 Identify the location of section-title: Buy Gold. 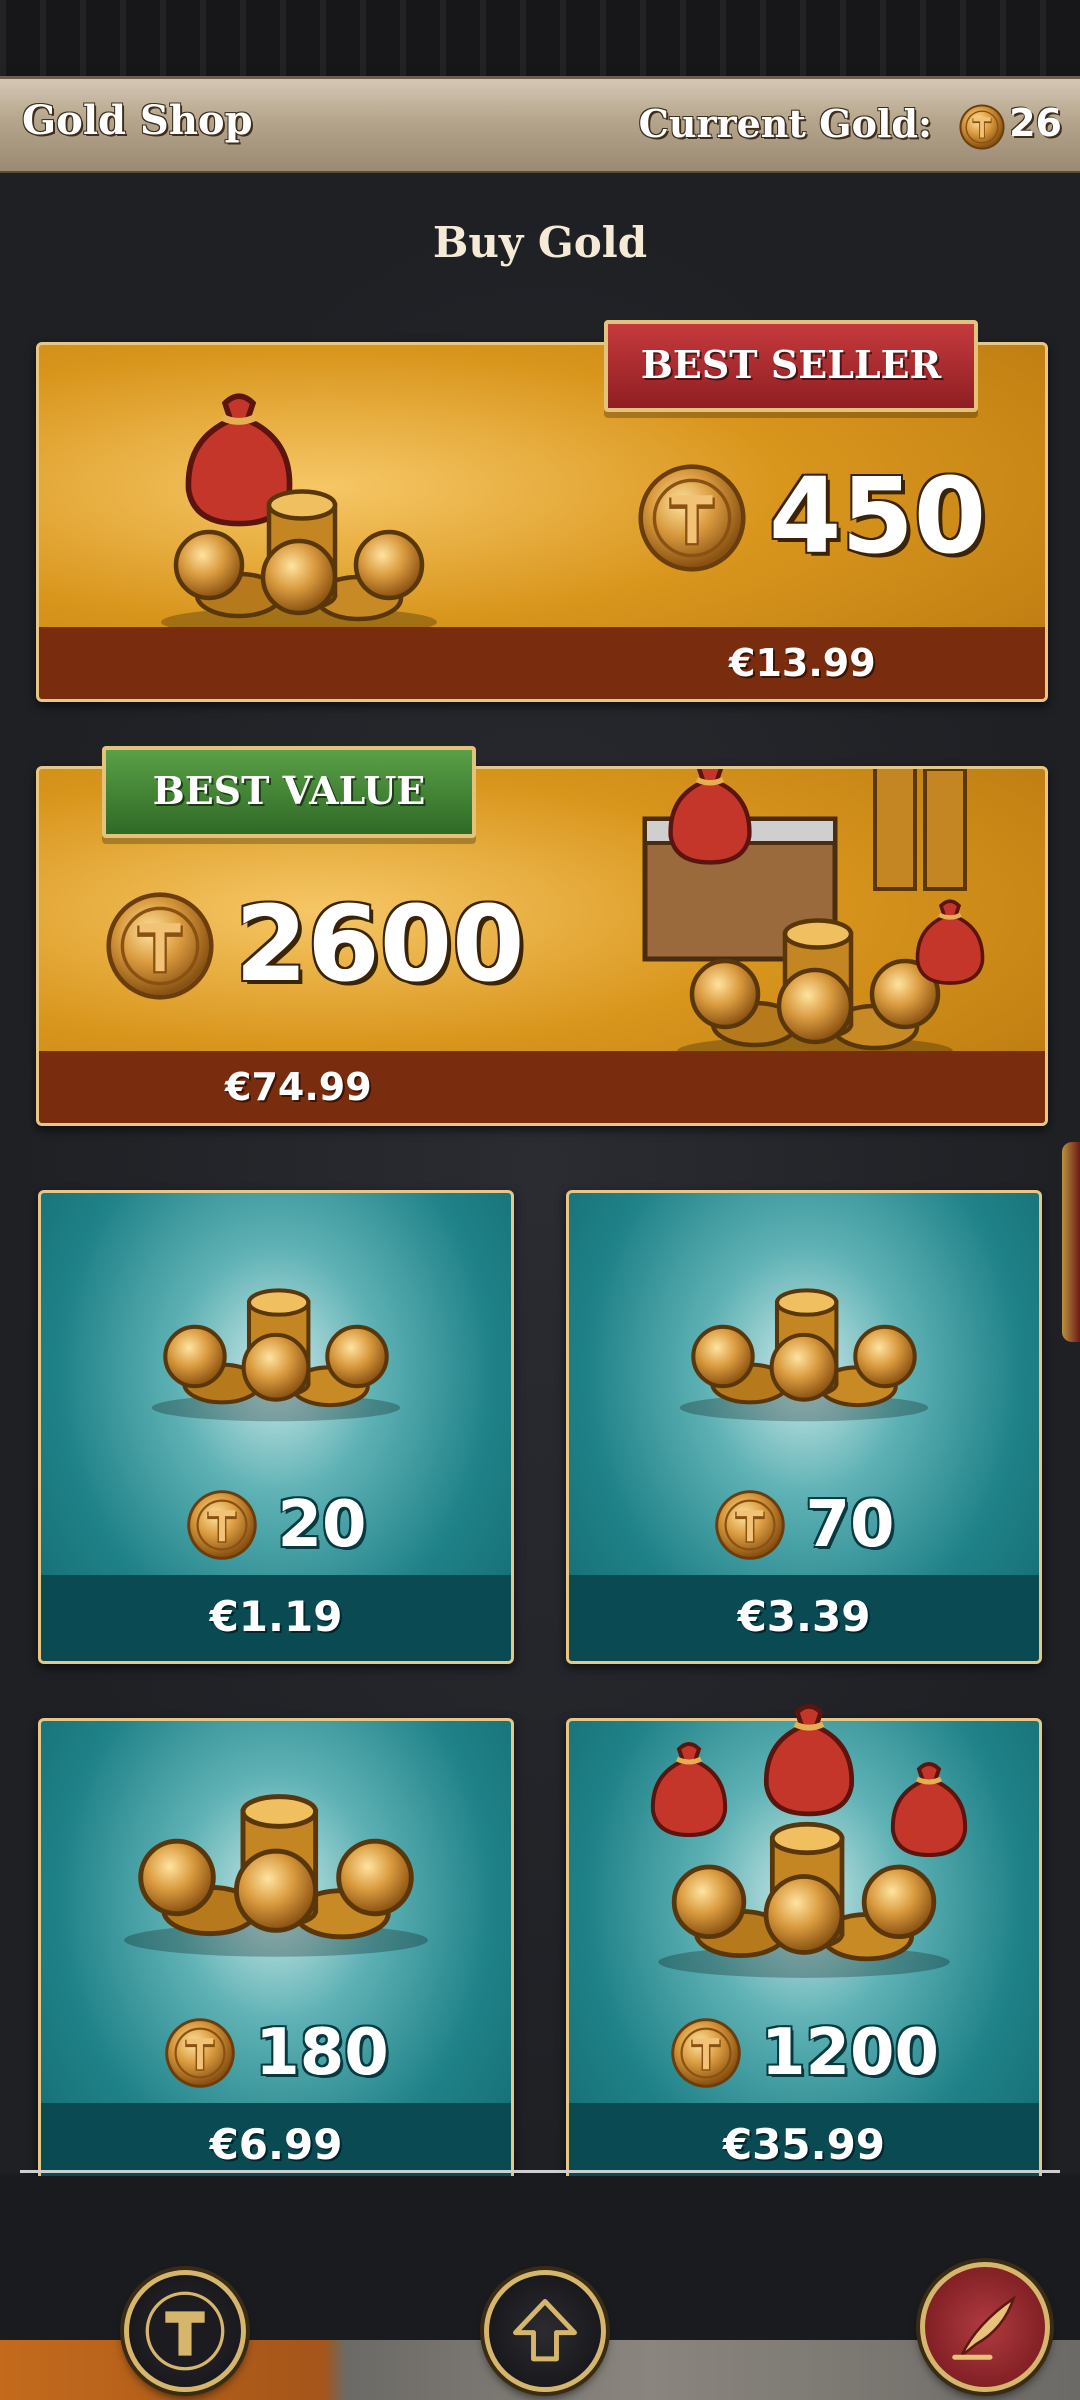
(540, 242).